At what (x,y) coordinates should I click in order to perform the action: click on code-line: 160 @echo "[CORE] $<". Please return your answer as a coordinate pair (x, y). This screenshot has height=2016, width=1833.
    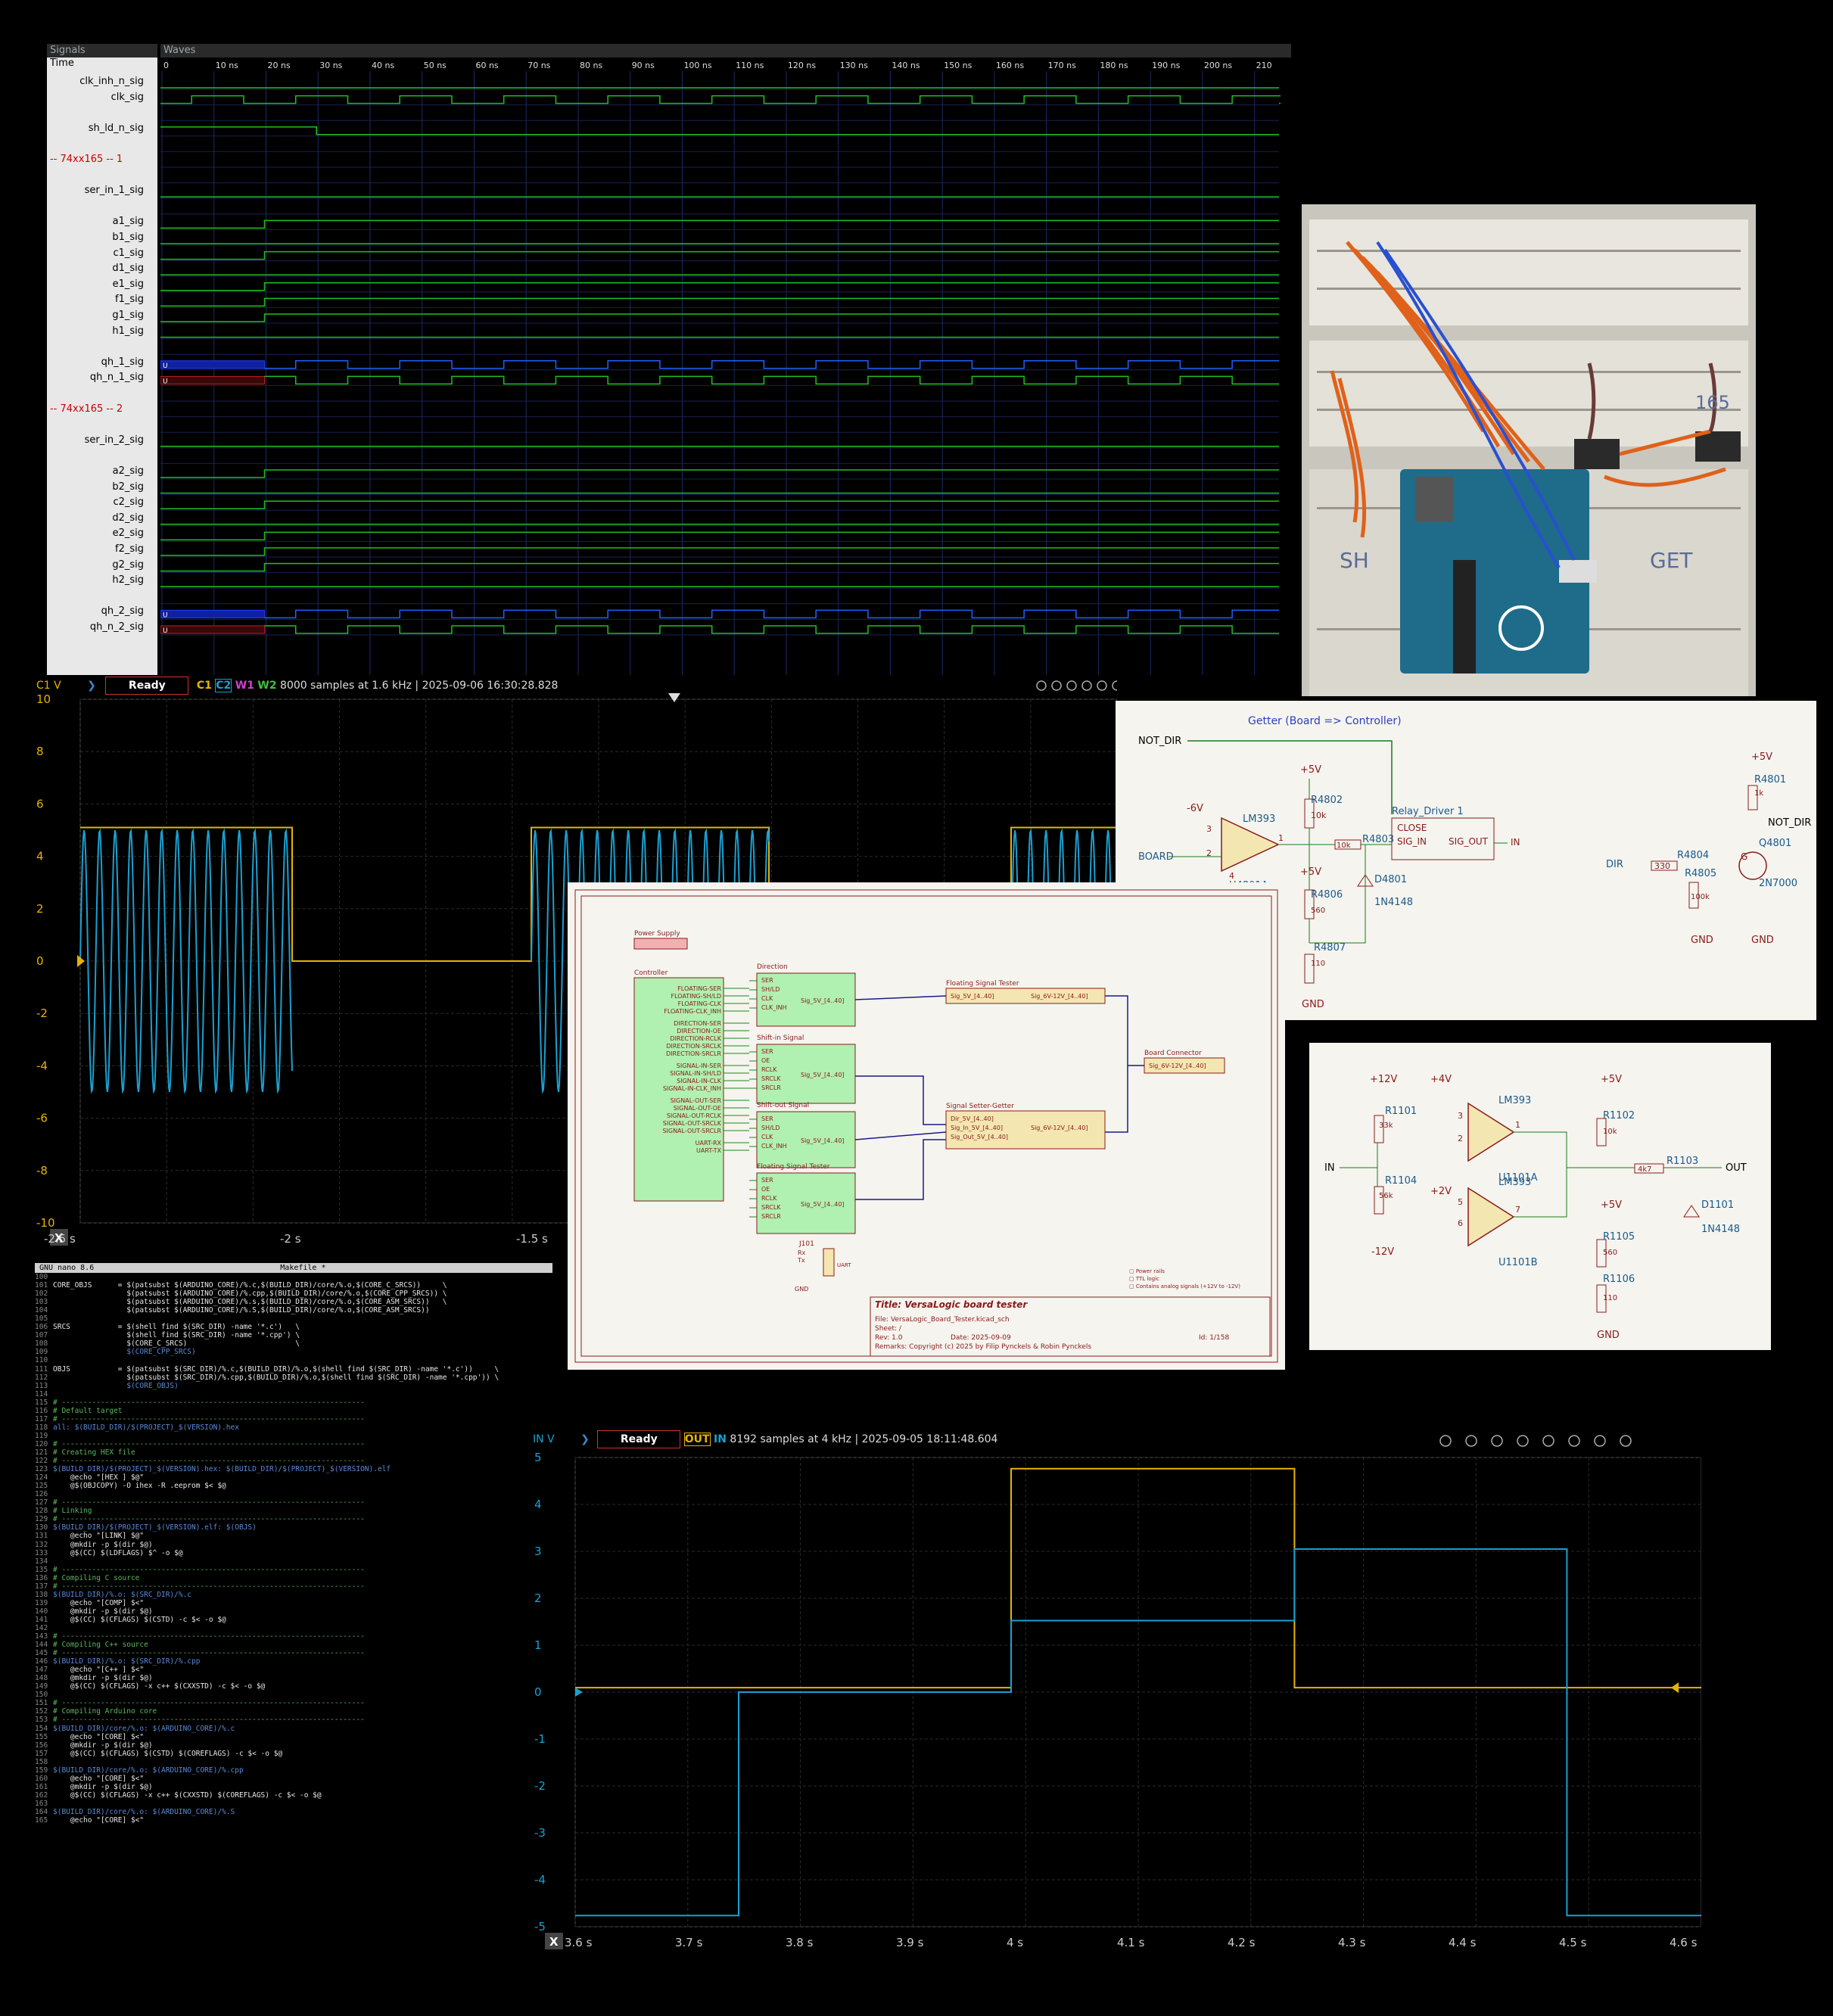
    Looking at the image, I should click on (293, 1779).